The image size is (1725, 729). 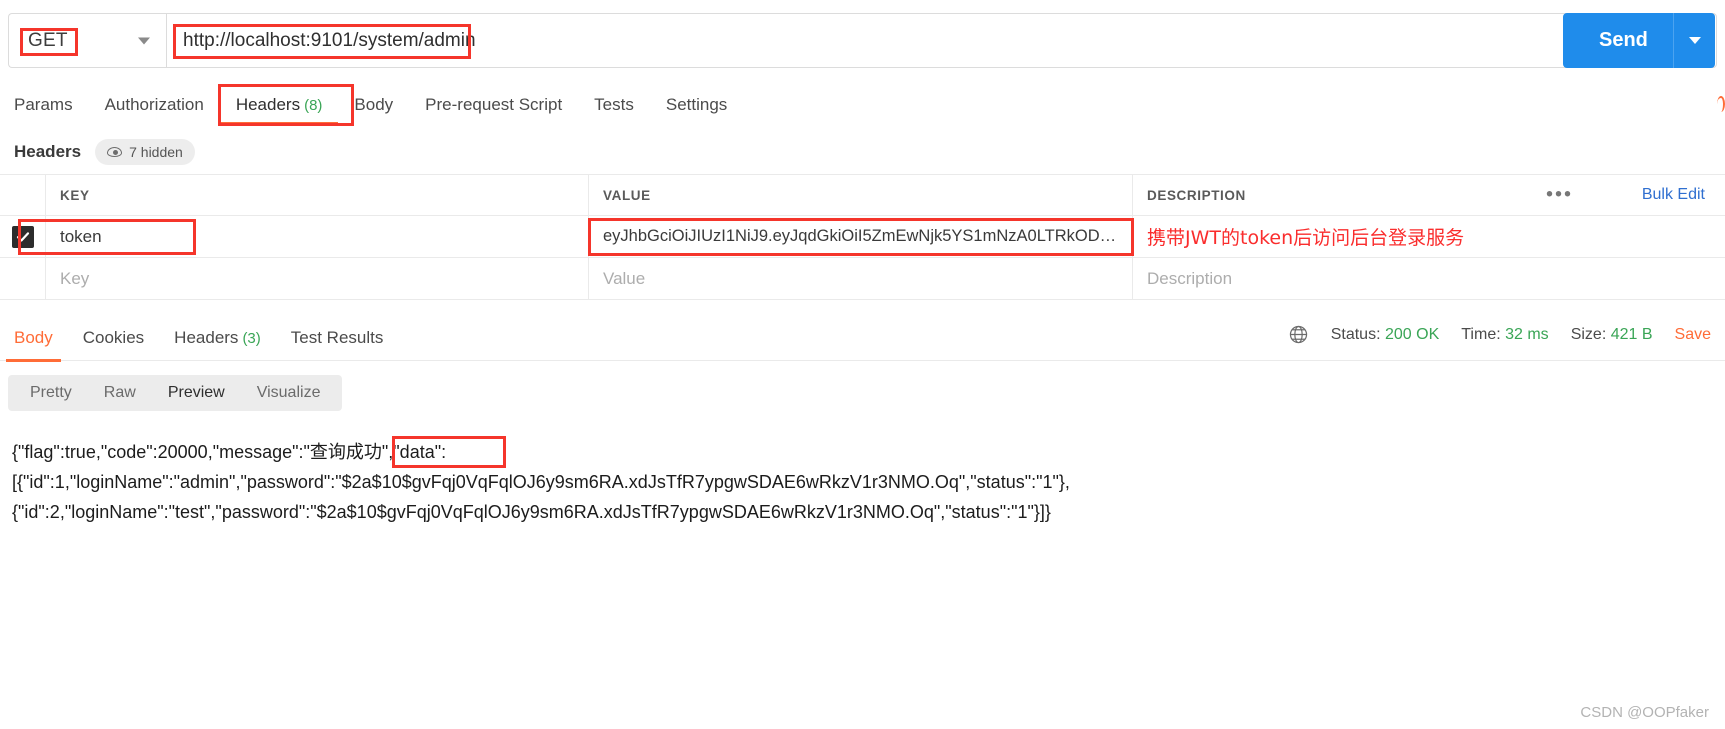 What do you see at coordinates (120, 393) in the screenshot?
I see `format-tab-raw: Raw` at bounding box center [120, 393].